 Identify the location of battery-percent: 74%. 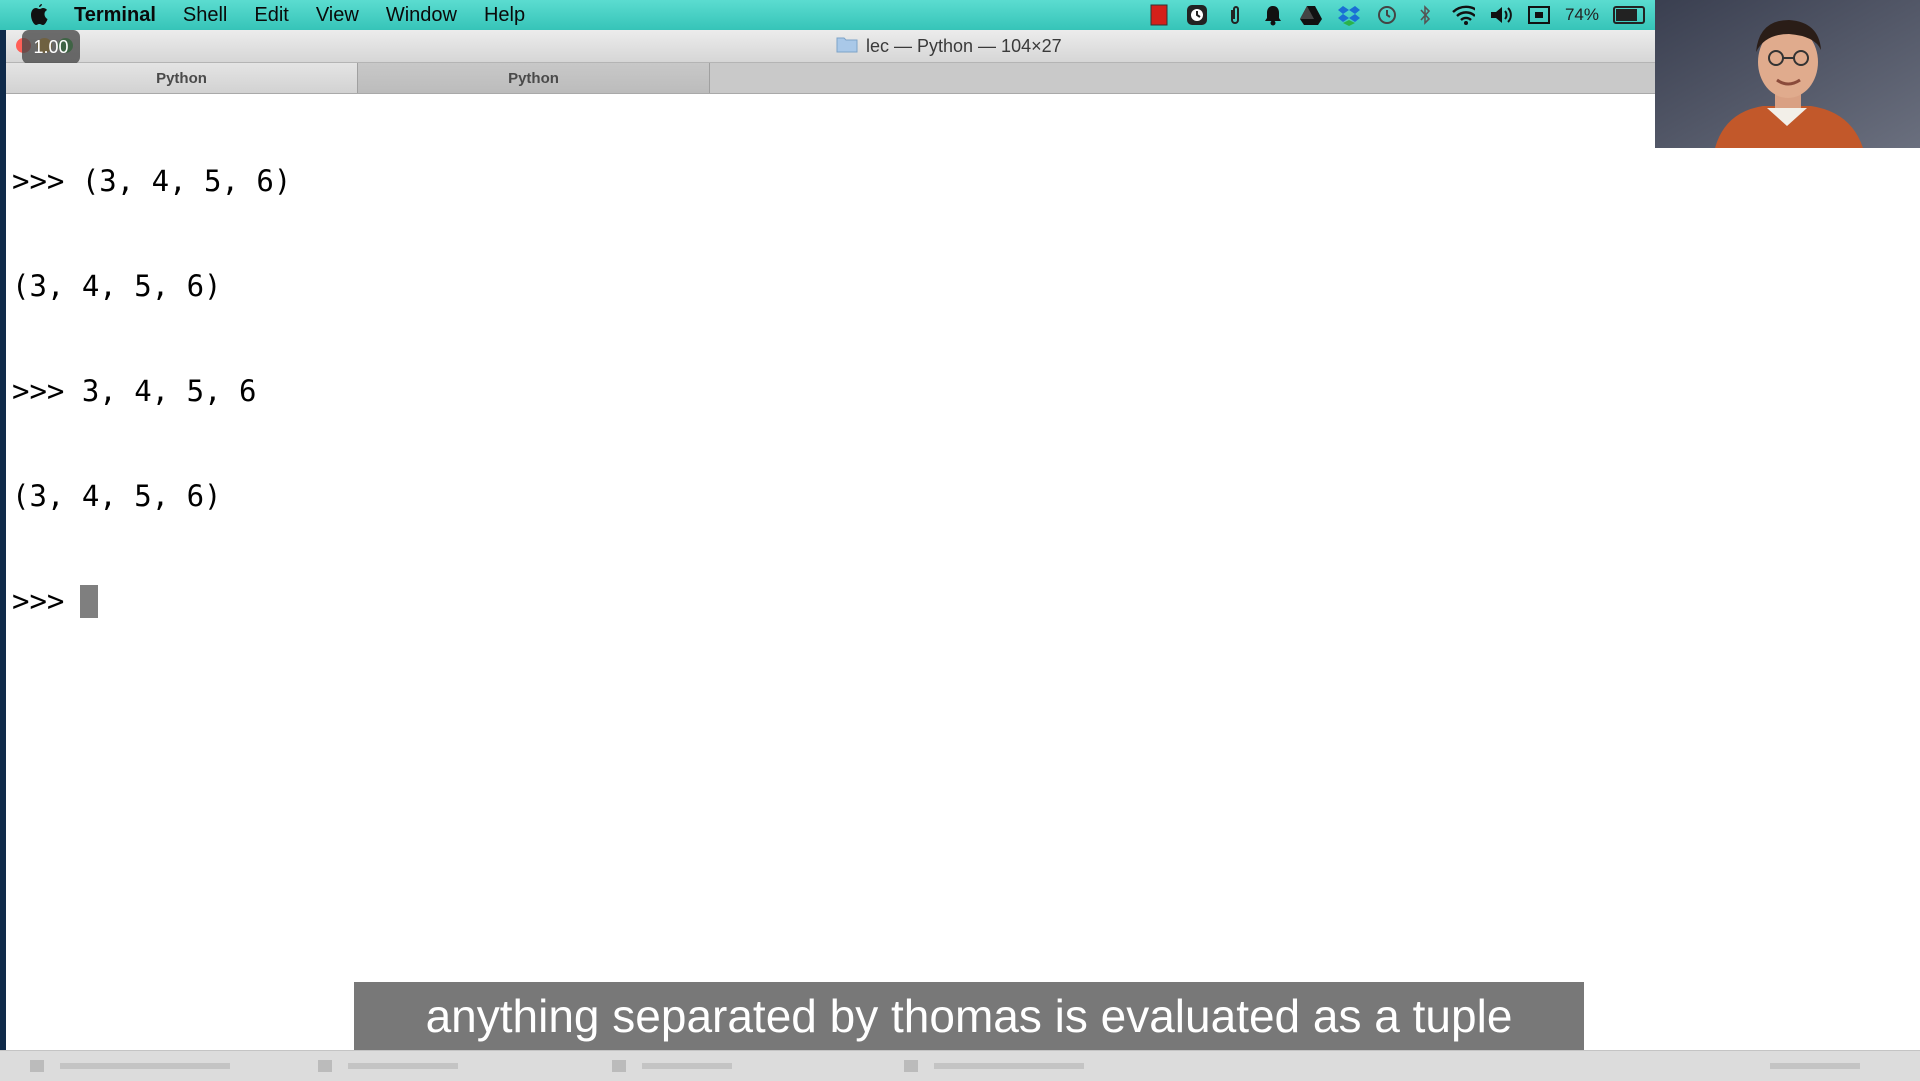
(1581, 14).